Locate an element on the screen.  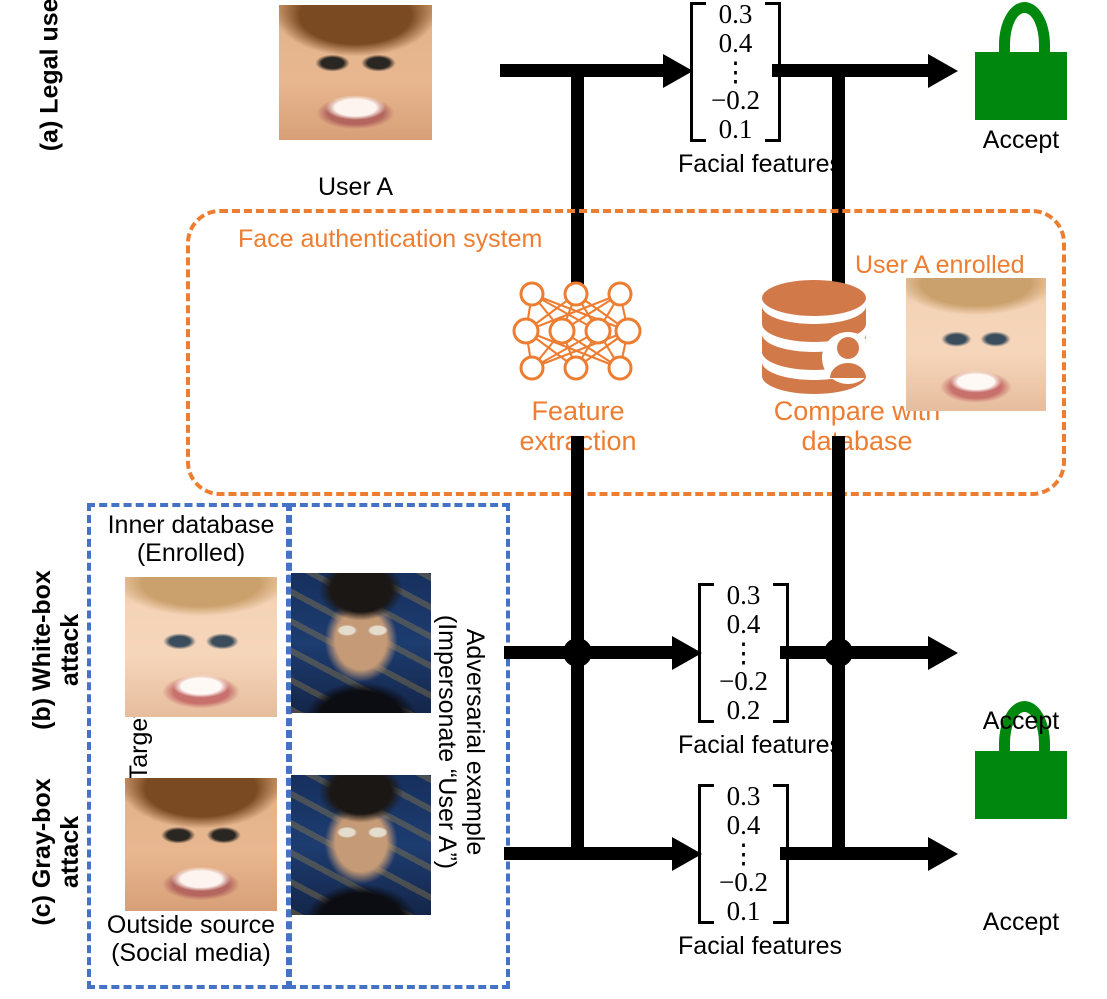
wire-compare-trunk is located at coordinates (838, 645).